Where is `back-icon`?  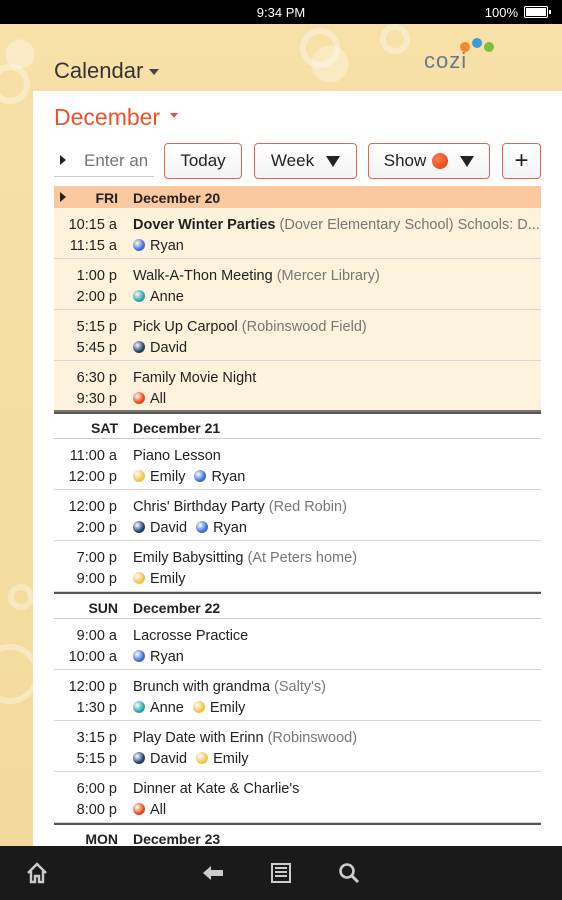
back-icon is located at coordinates (213, 873).